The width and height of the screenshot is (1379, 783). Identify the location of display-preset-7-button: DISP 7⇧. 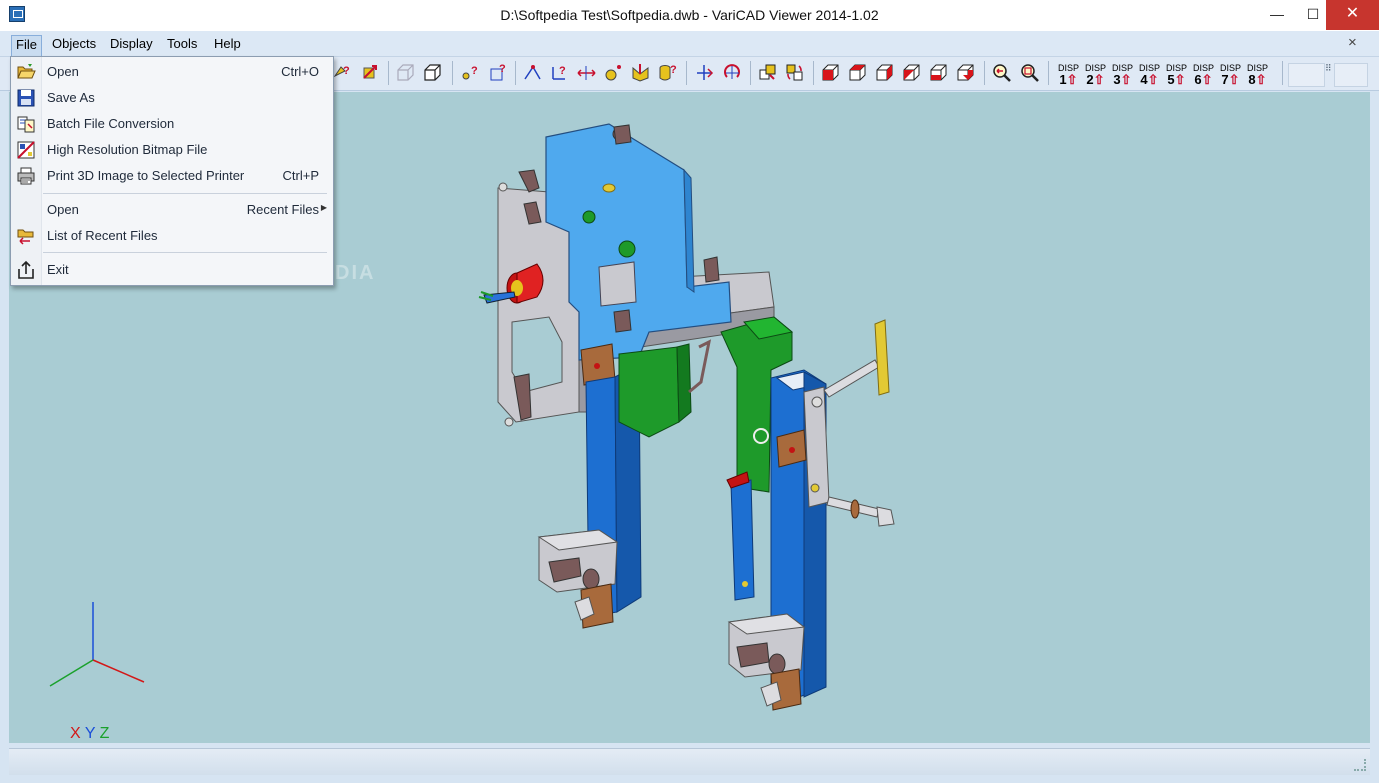
(1230, 73).